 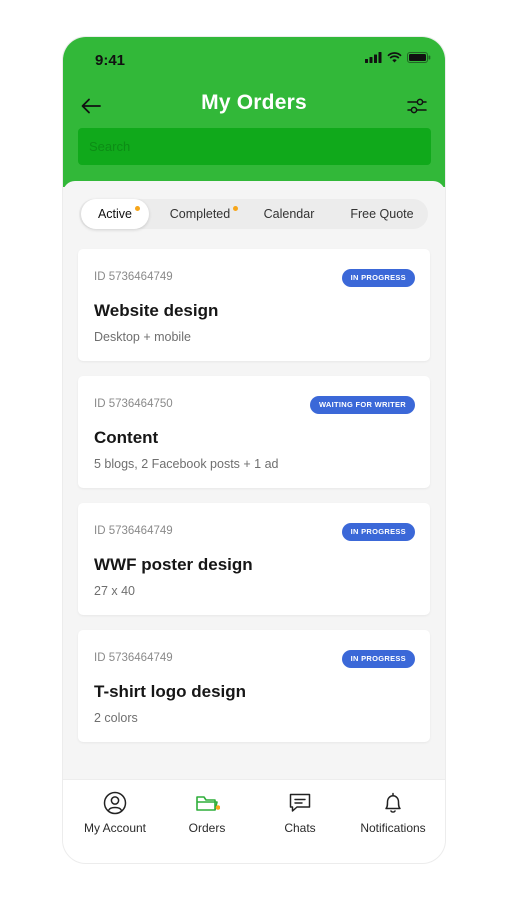 I want to click on chat-icon, so click(x=300, y=802).